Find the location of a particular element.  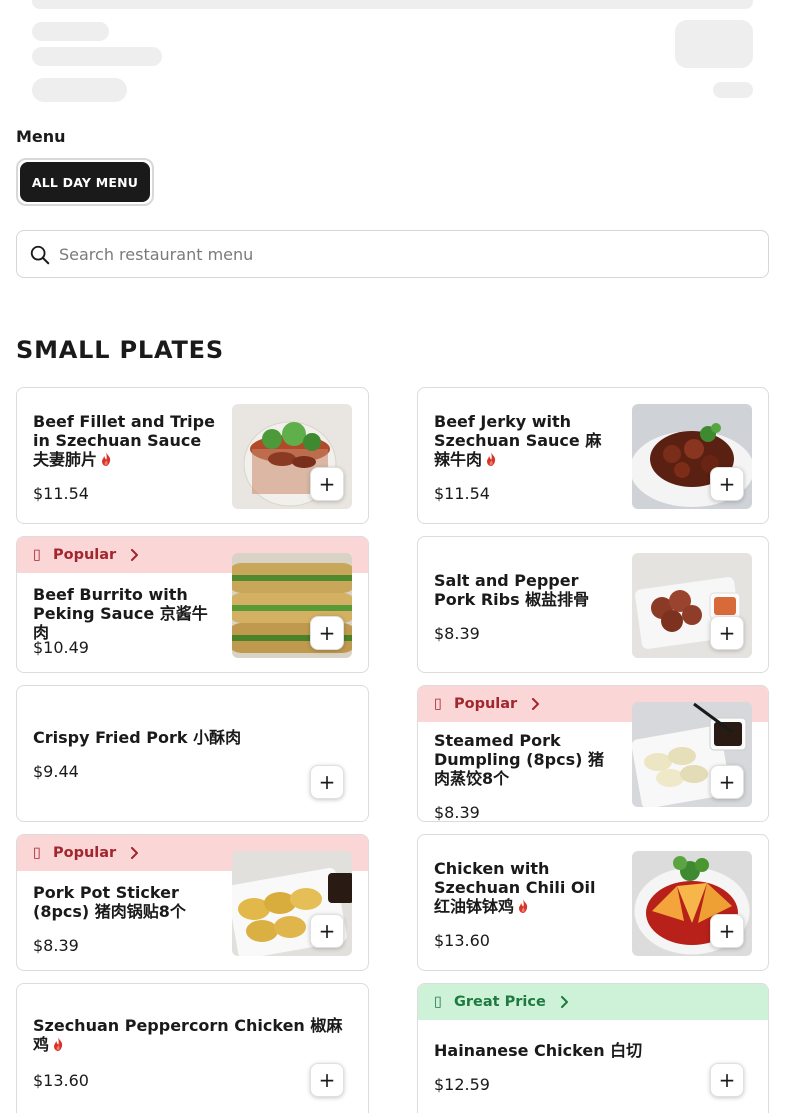

search-bar is located at coordinates (392, 254).